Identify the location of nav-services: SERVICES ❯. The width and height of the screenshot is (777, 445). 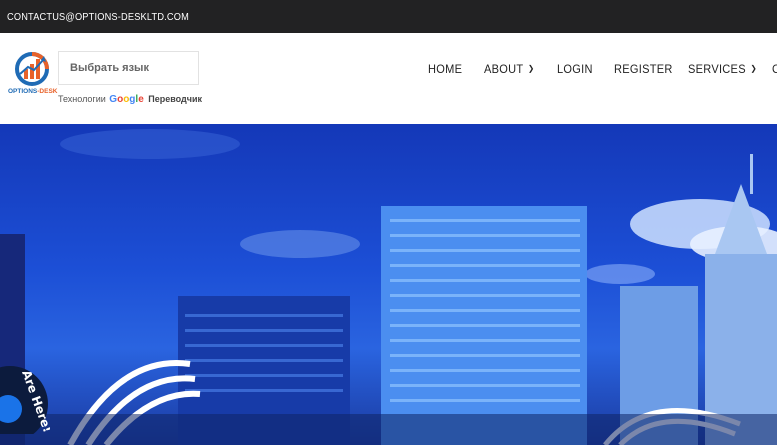
(722, 69).